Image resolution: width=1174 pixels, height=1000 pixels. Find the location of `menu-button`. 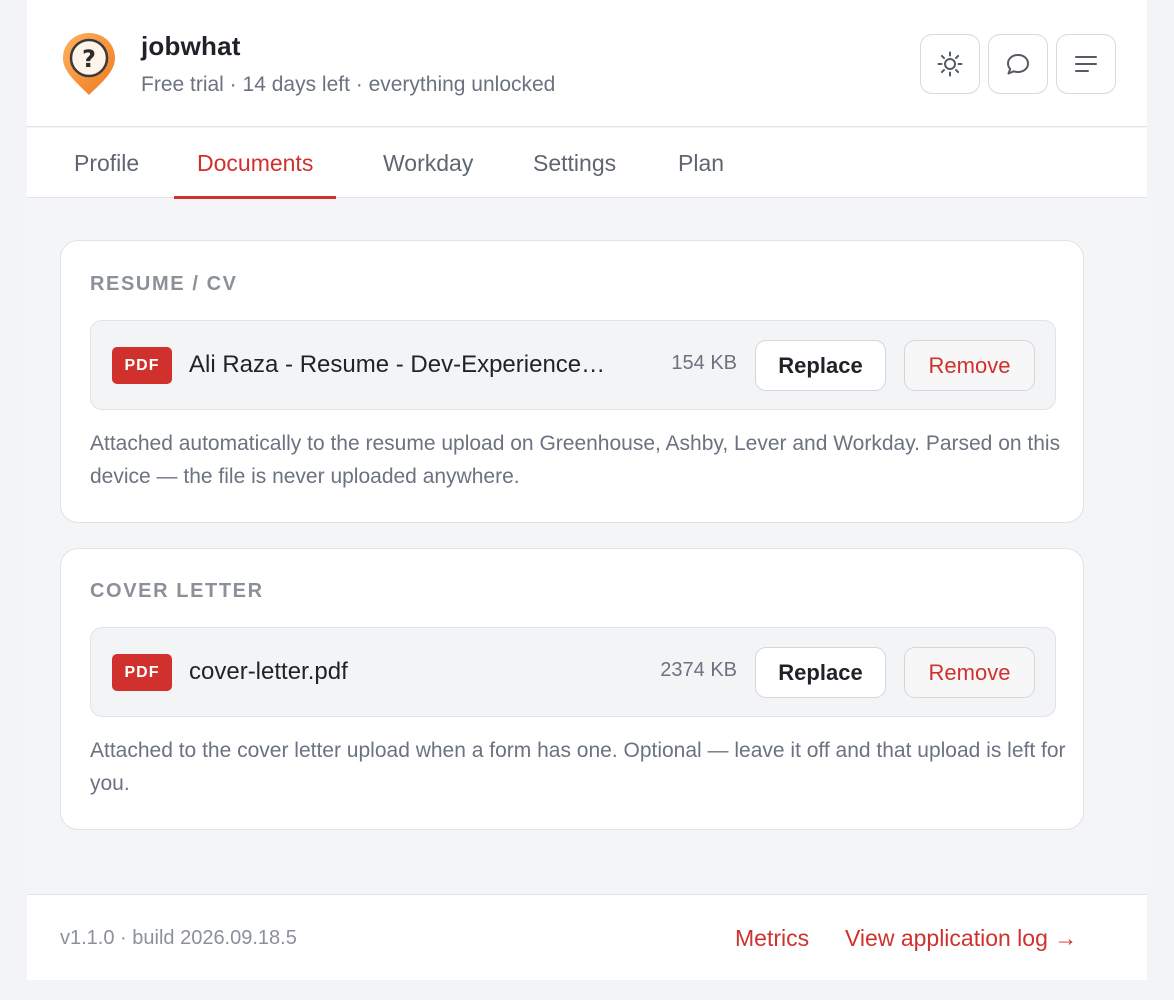

menu-button is located at coordinates (1086, 64).